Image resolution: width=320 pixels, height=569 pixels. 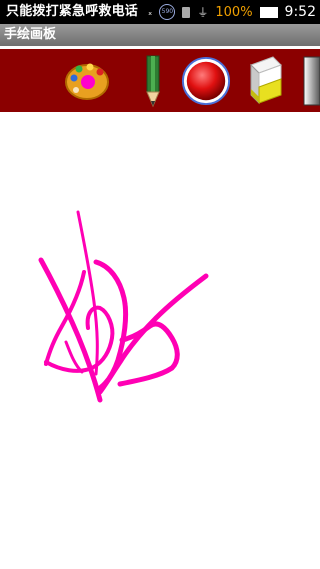 What do you see at coordinates (203, 12) in the screenshot?
I see `usb-icon: ⏚` at bounding box center [203, 12].